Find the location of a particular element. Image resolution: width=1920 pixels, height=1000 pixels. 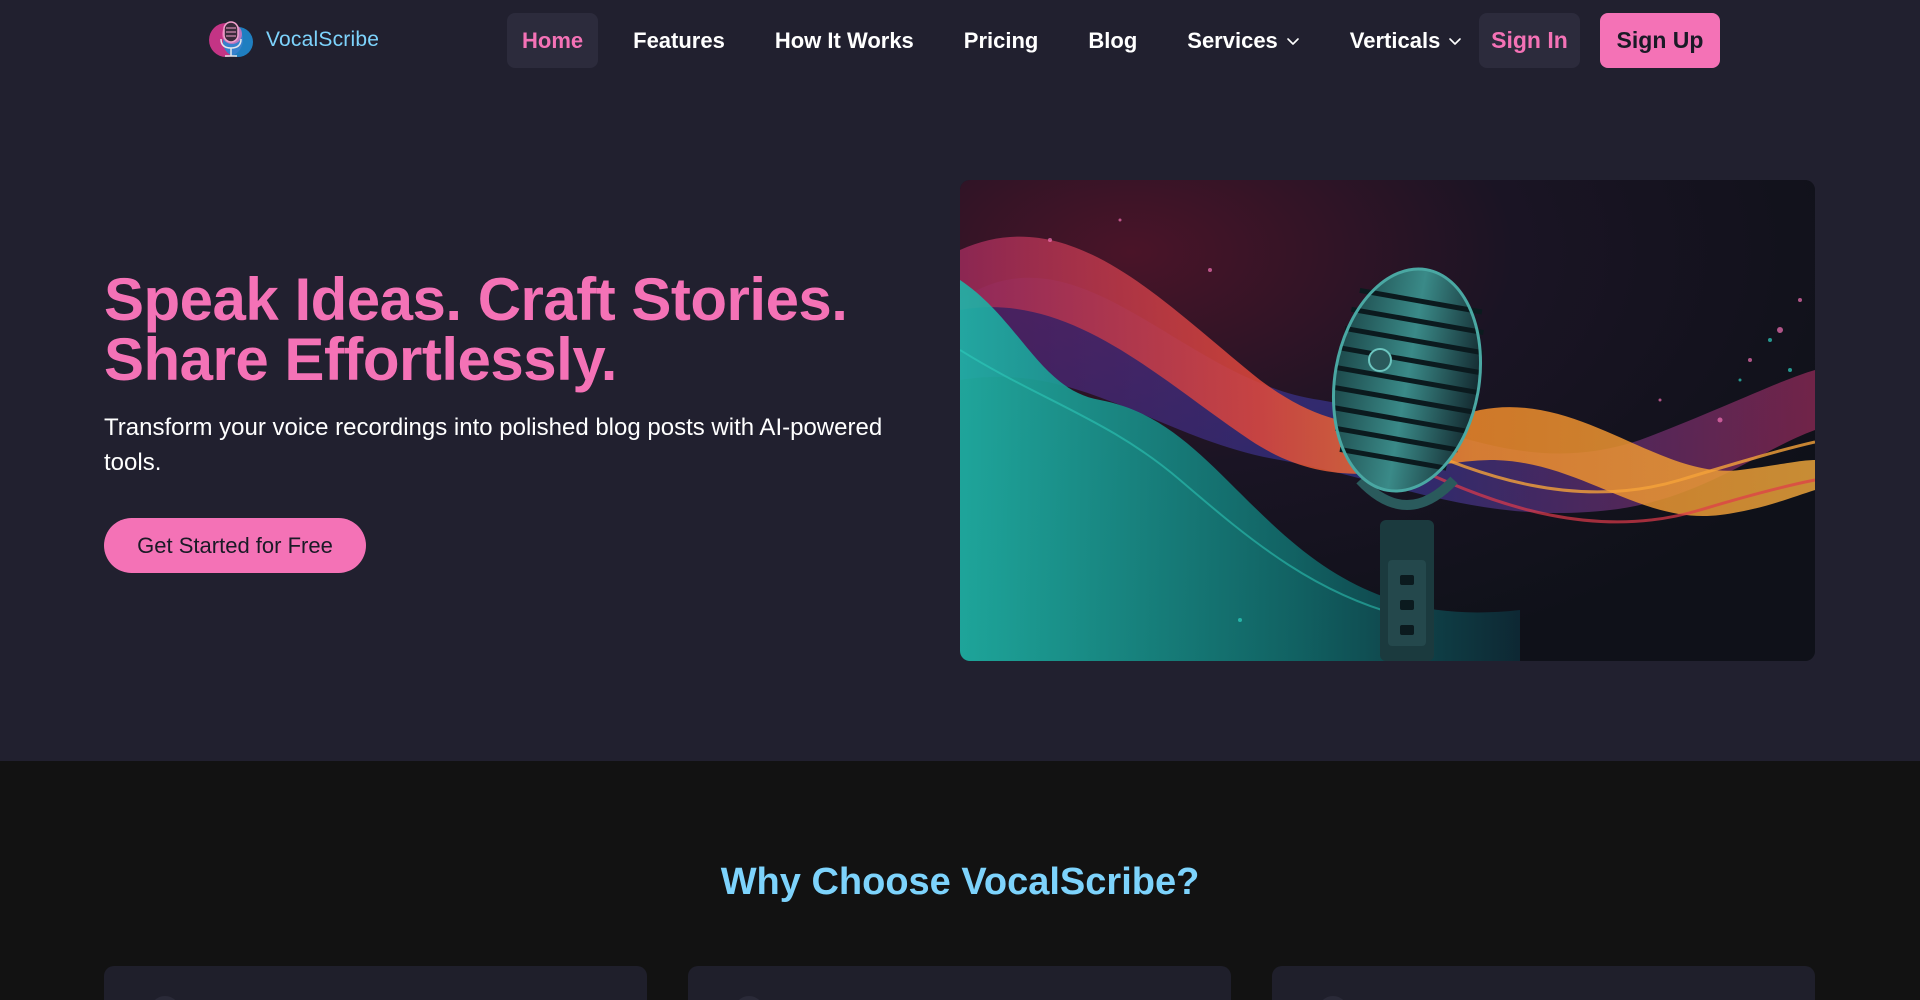

nav-services-dropdown: Services is located at coordinates (1243, 40).